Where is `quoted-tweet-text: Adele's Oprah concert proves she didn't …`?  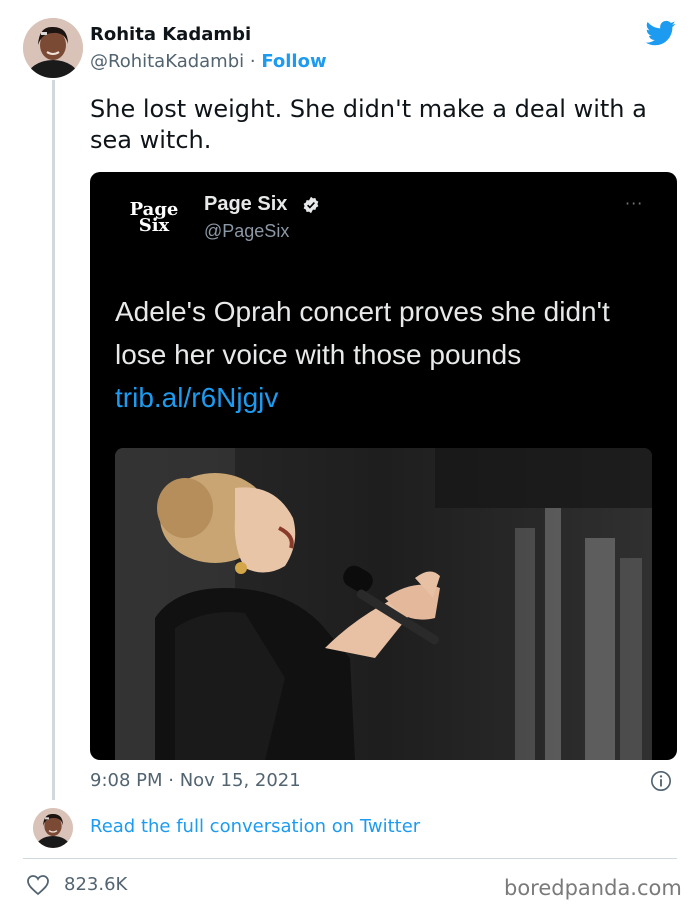
quoted-tweet-text: Adele's Oprah concert proves she didn't … is located at coordinates (385, 354).